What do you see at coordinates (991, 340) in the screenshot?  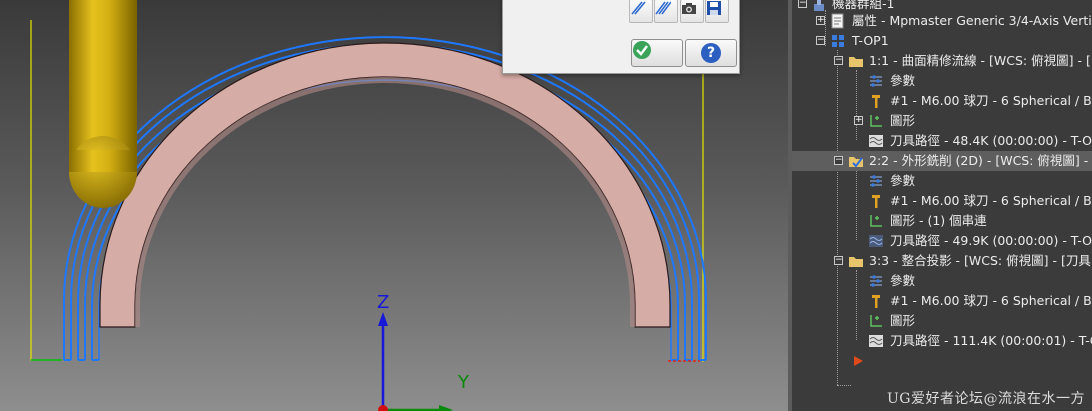 I see `tree-label: 刀具路徑 - 111.4K (00:00:01) - T-C` at bounding box center [991, 340].